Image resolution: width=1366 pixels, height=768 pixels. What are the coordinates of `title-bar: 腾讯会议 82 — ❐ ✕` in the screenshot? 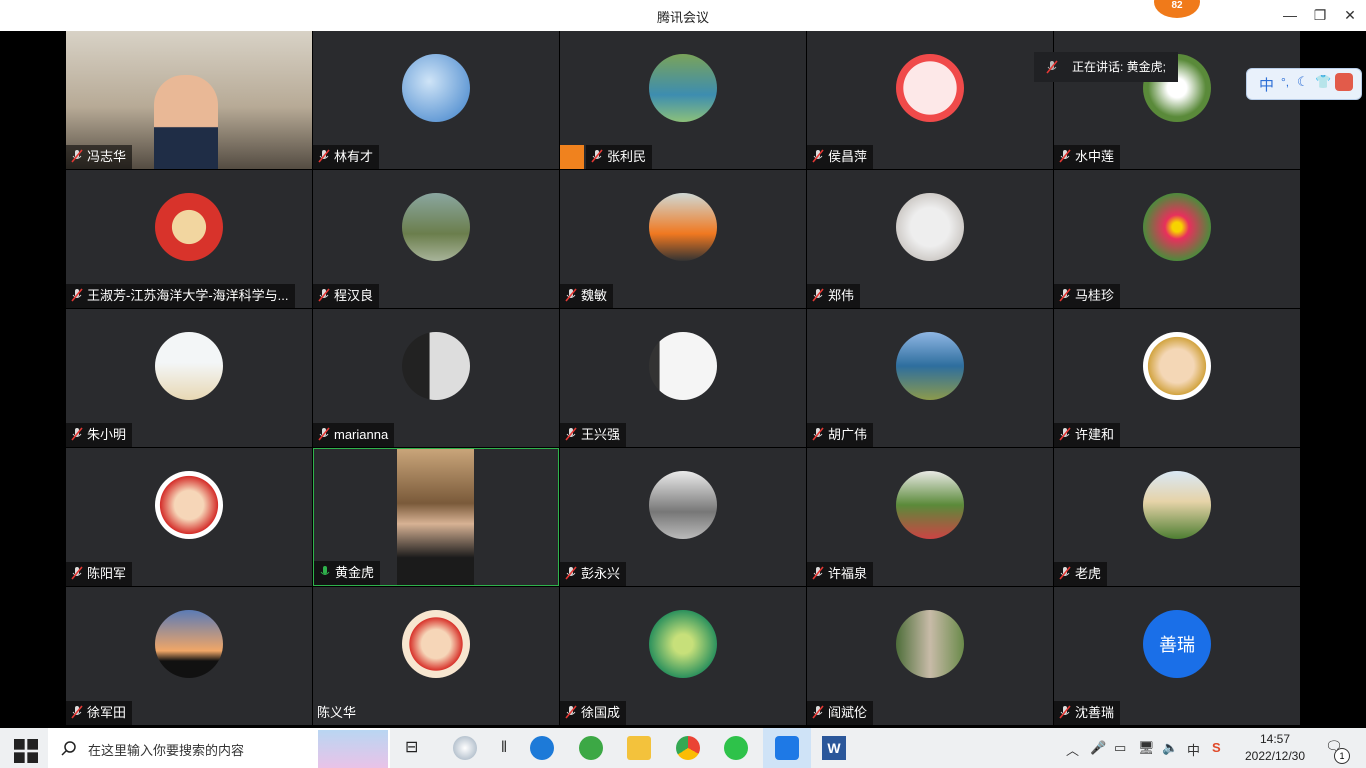 It's located at (683, 15).